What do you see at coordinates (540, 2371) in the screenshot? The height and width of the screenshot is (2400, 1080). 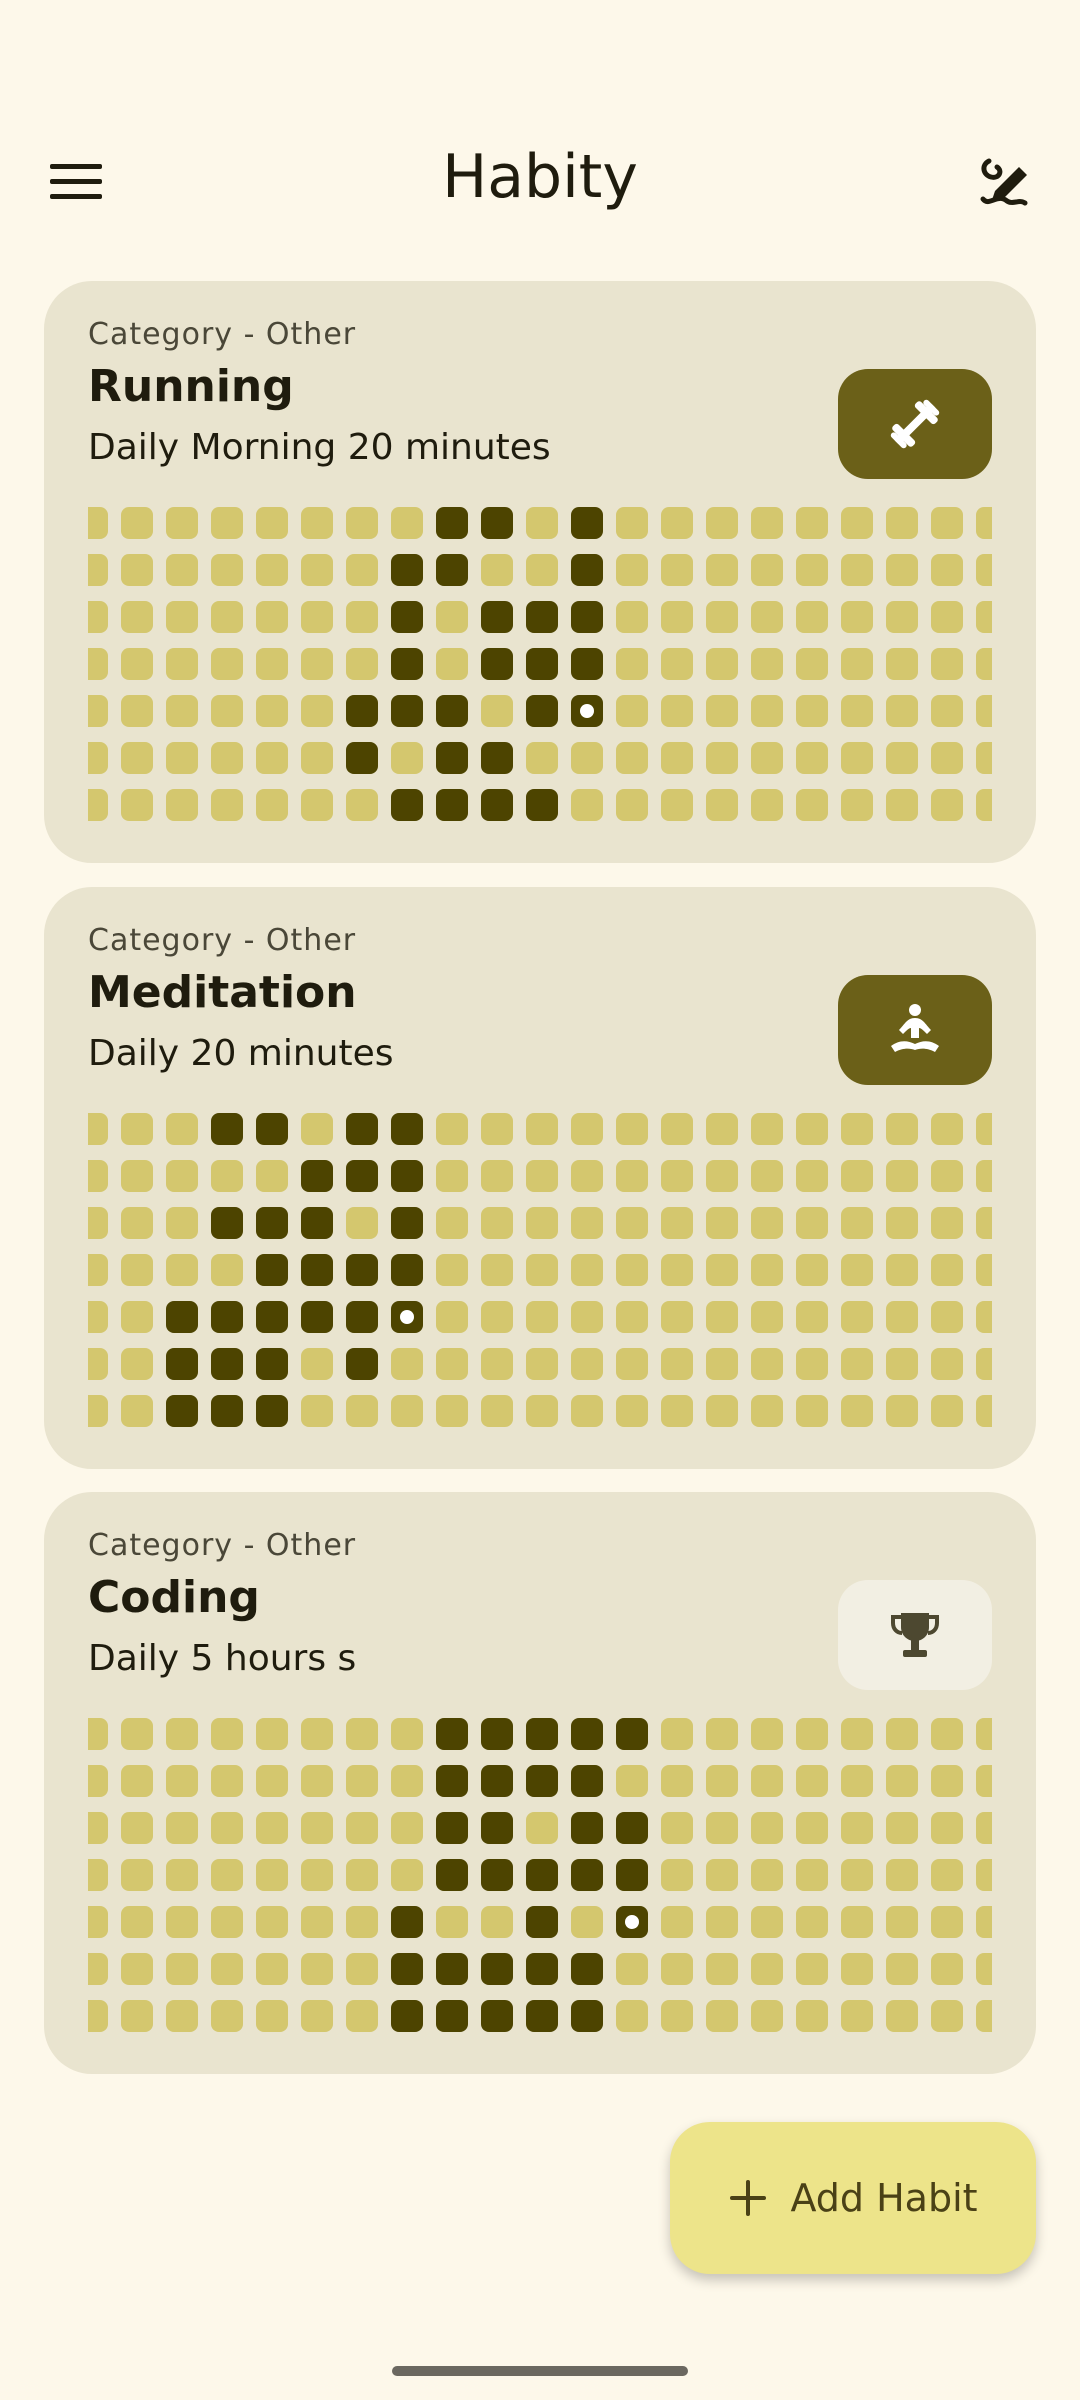 I see `home-indicator` at bounding box center [540, 2371].